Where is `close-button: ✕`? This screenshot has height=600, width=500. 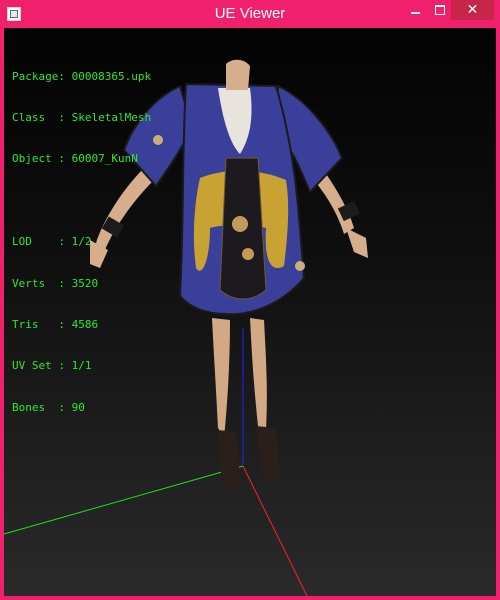
close-button: ✕ is located at coordinates (472, 10).